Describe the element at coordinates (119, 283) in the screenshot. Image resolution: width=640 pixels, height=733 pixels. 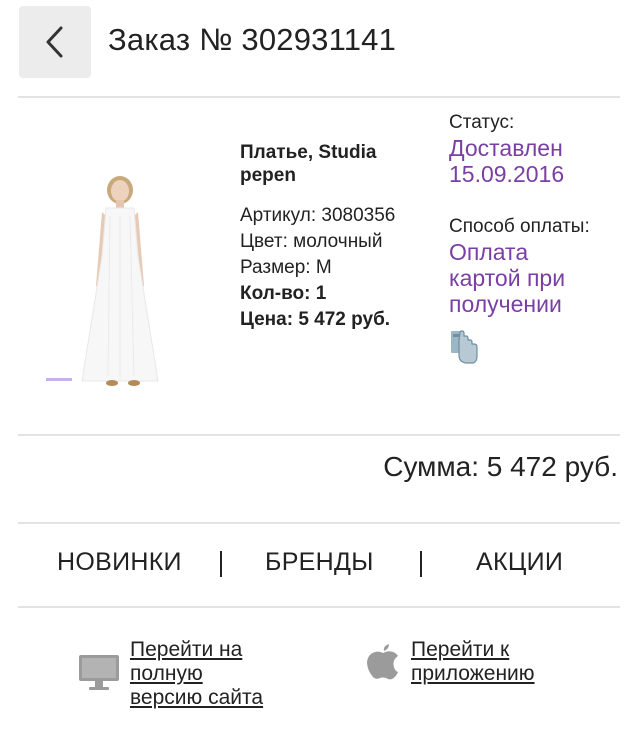
I see `product-image` at that location.